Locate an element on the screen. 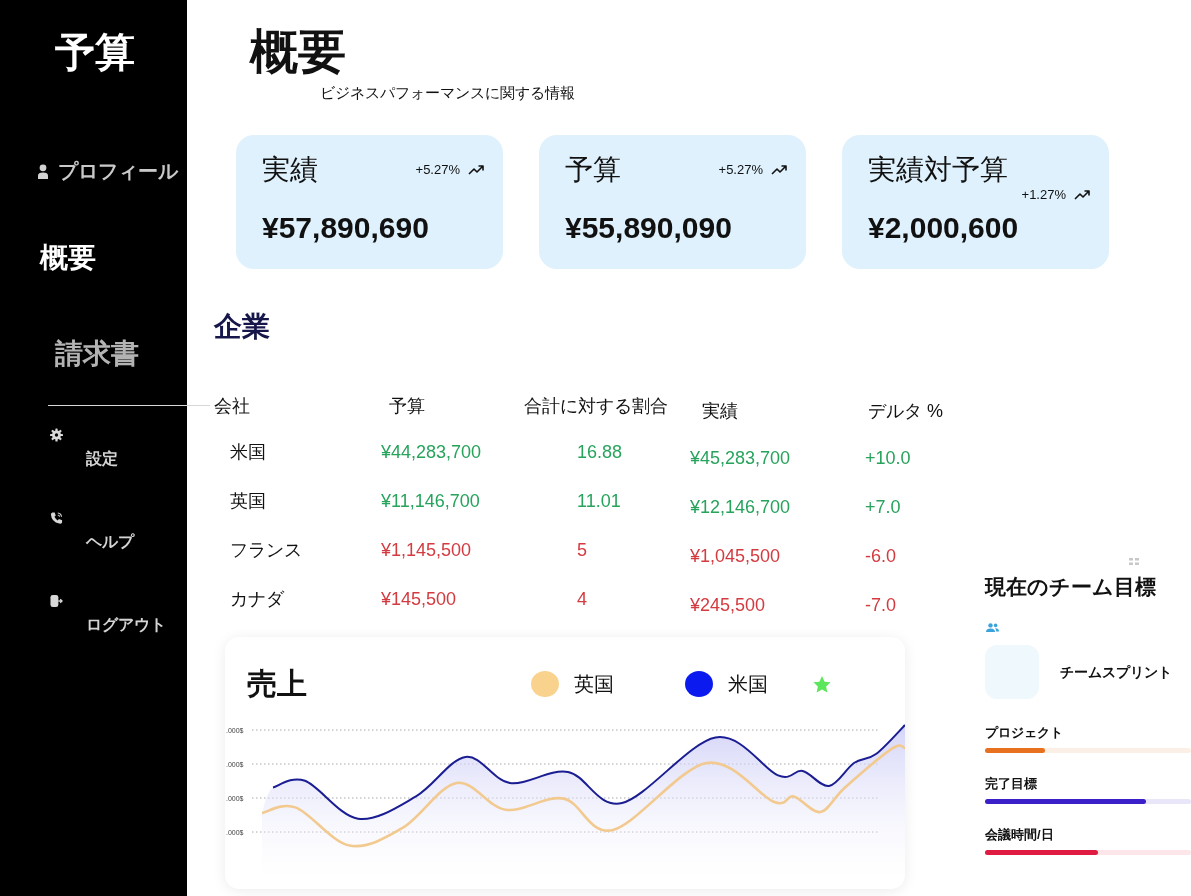 The image size is (1191, 896). chart-title: 売上 is located at coordinates (277, 684).